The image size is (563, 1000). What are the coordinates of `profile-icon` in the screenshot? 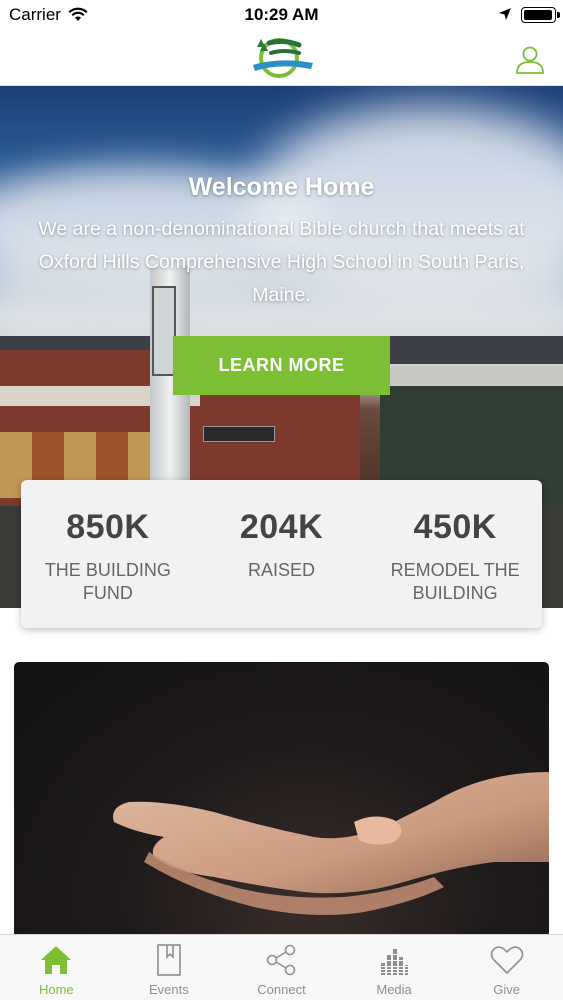 It's located at (530, 59).